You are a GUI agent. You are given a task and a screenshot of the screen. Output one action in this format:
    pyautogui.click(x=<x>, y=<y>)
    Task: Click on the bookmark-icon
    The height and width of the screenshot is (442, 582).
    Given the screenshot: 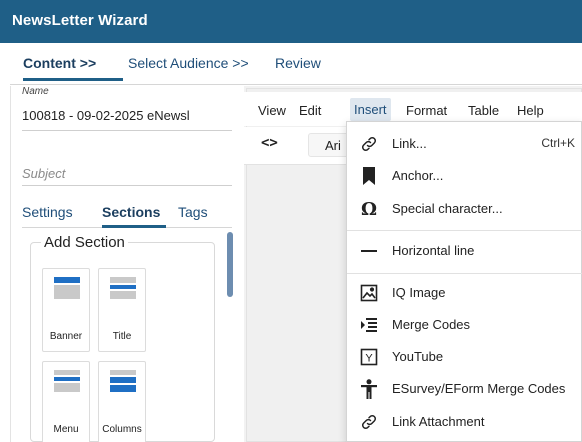 What is the action you would take?
    pyautogui.click(x=369, y=176)
    